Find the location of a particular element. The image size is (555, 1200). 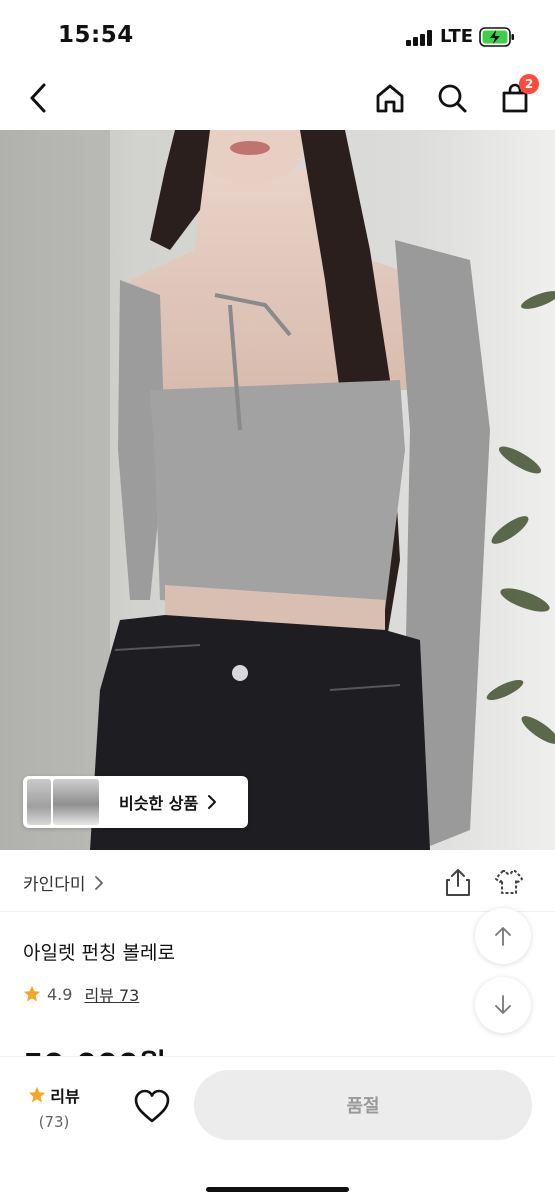

try-on-icon is located at coordinates (509, 882).